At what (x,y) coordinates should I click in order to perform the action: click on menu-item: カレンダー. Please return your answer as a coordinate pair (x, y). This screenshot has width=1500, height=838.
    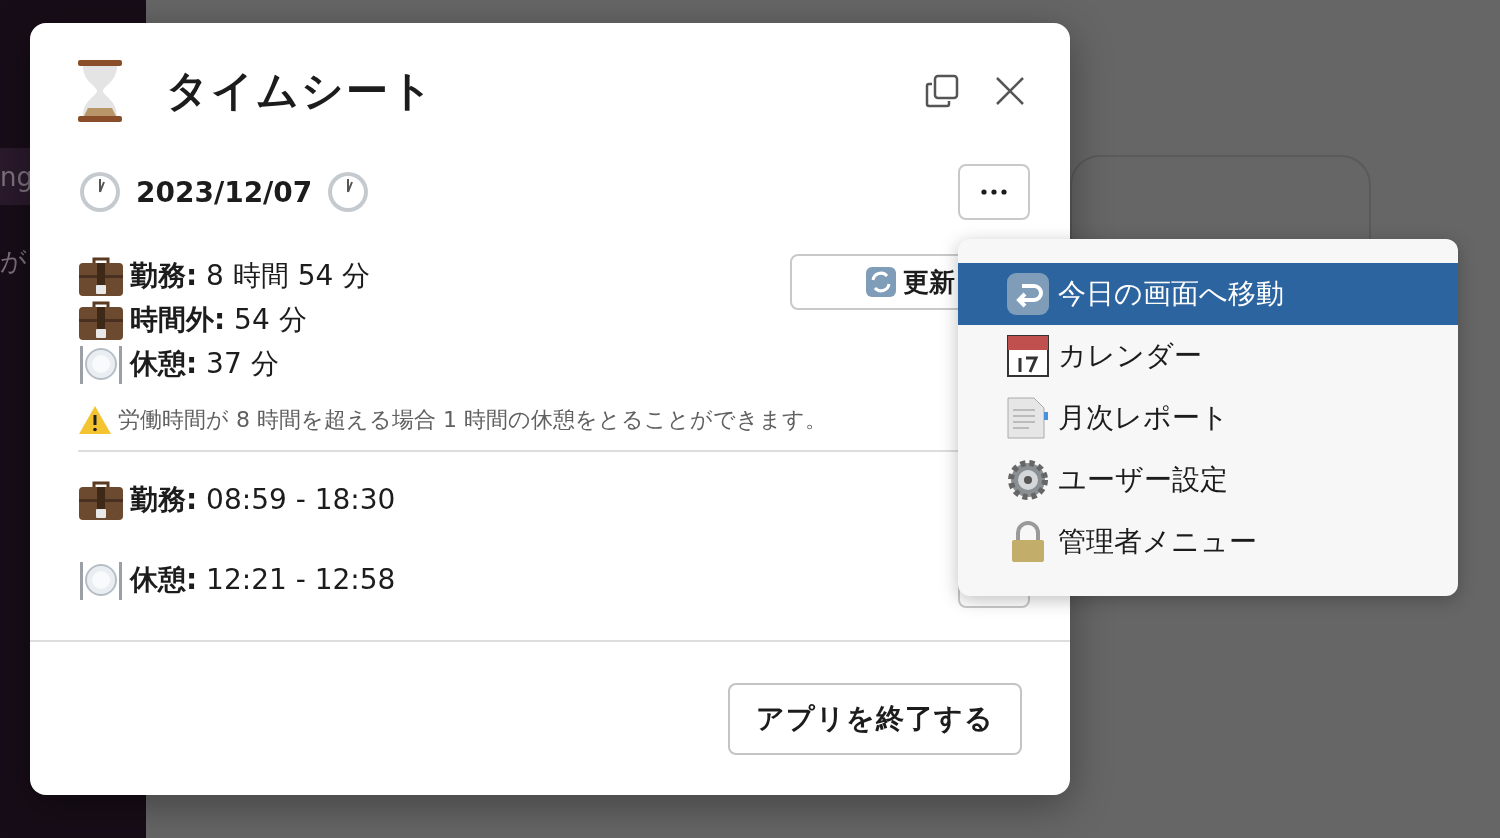
    Looking at the image, I should click on (1208, 356).